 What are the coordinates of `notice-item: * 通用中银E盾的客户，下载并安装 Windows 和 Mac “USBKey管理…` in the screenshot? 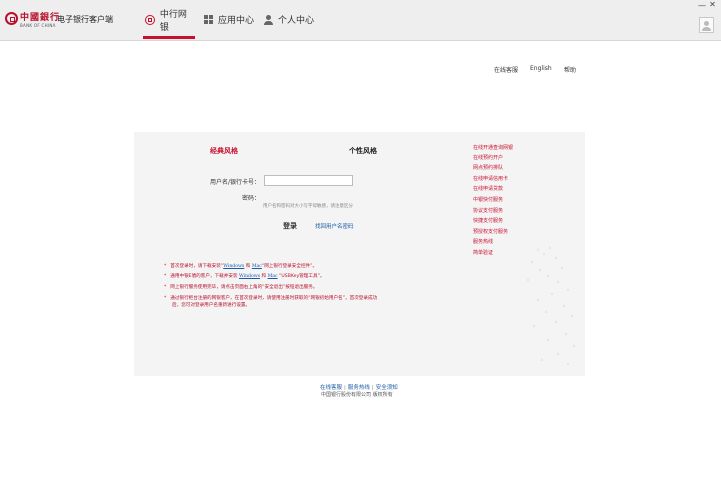 It's located at (244, 277).